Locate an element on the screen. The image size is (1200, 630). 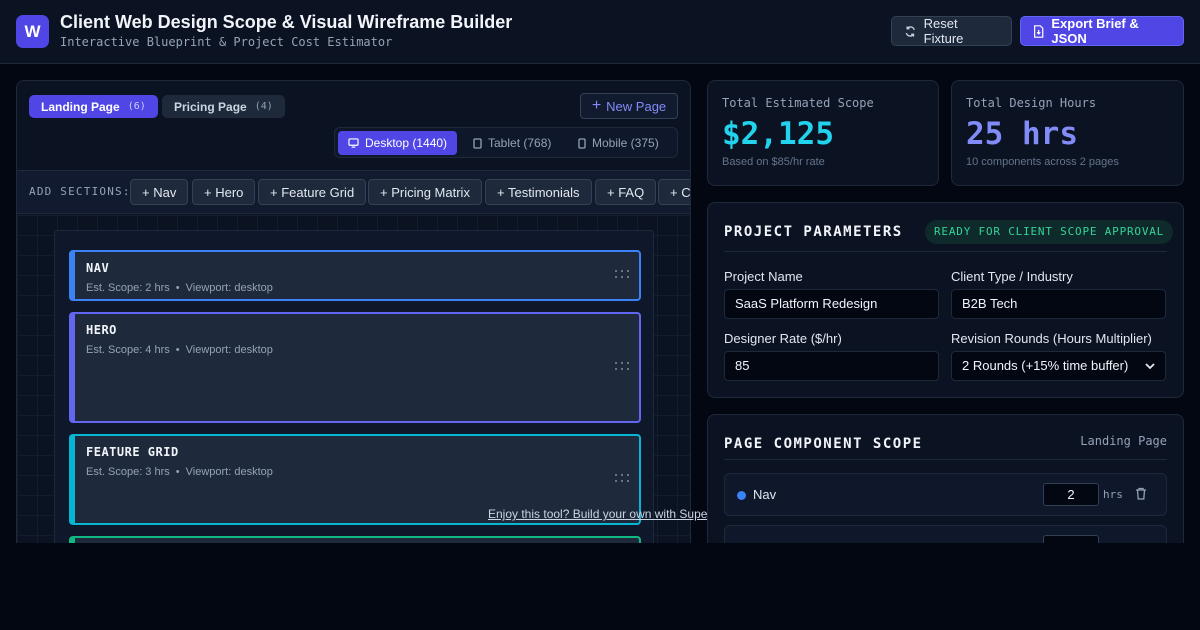
file-export-icon is located at coordinates (1039, 31).